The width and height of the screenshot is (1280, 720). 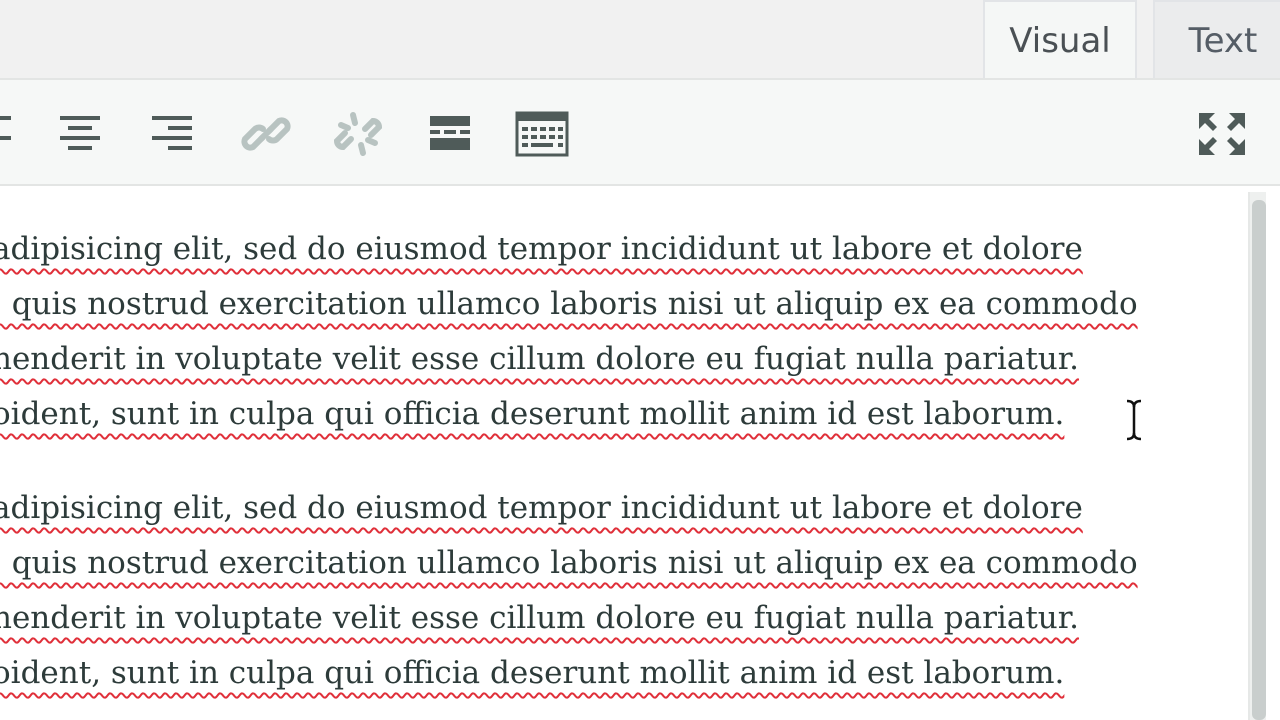 I want to click on editor-tabs: Visual Text, so click(x=640, y=40).